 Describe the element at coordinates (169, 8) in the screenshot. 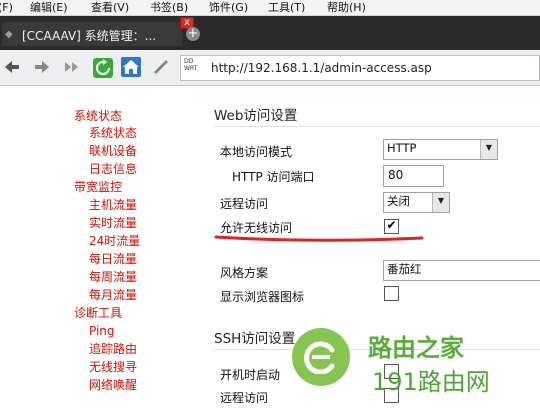

I see `menu-bookmarks: 书签(B)` at that location.